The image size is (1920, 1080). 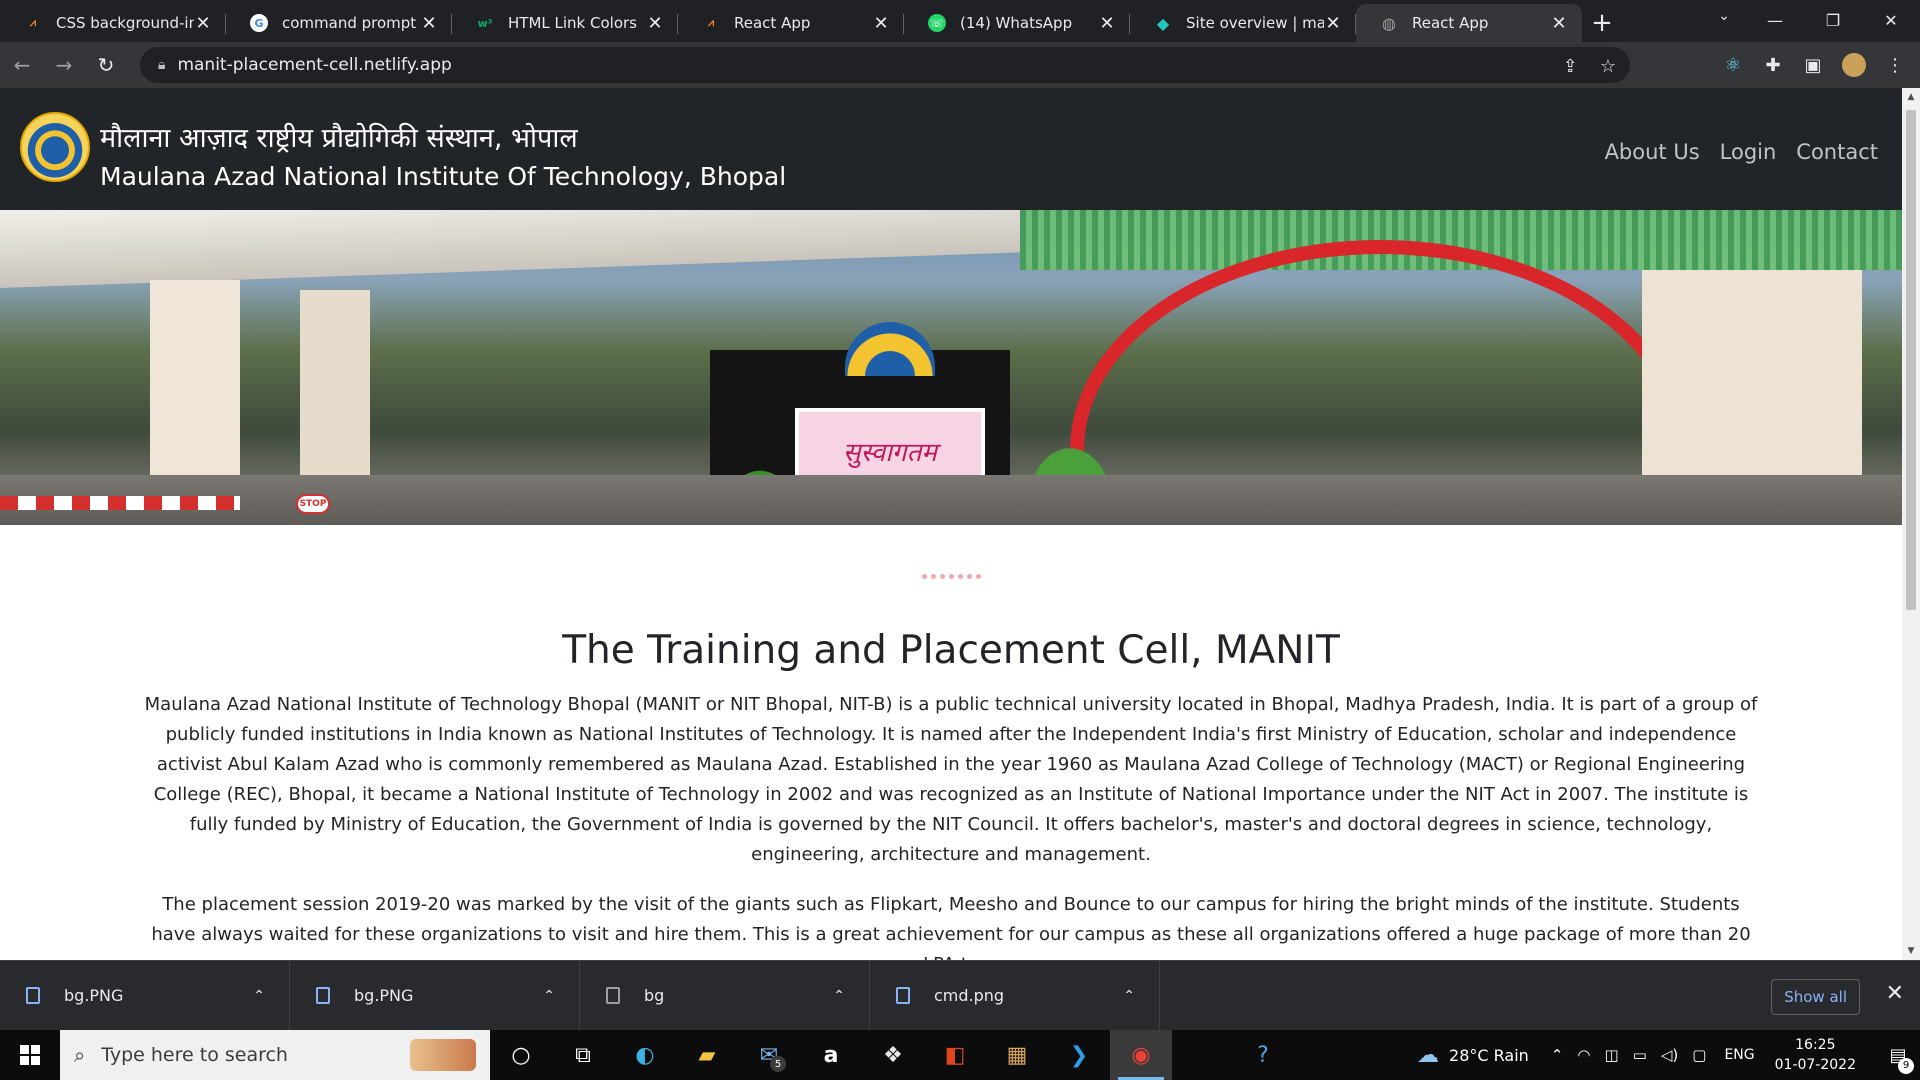 I want to click on scroll-down-icon: ▼, so click(x=1911, y=951).